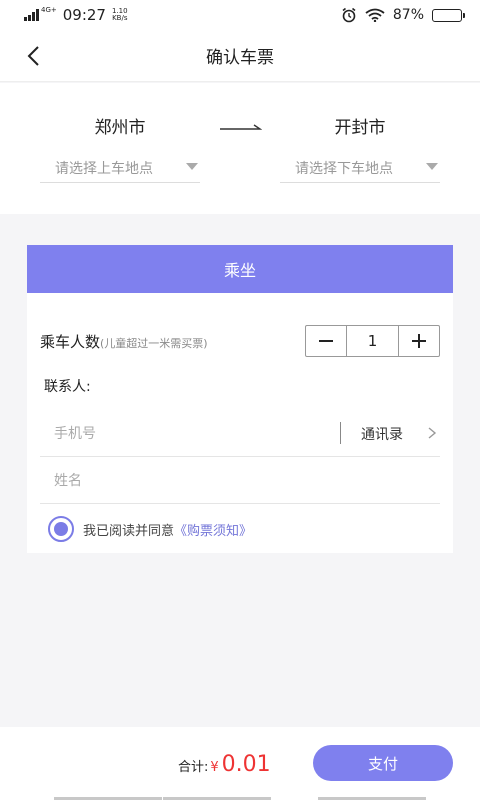 The width and height of the screenshot is (480, 800). What do you see at coordinates (68, 481) in the screenshot?
I see `name-placeholder: 姓名` at bounding box center [68, 481].